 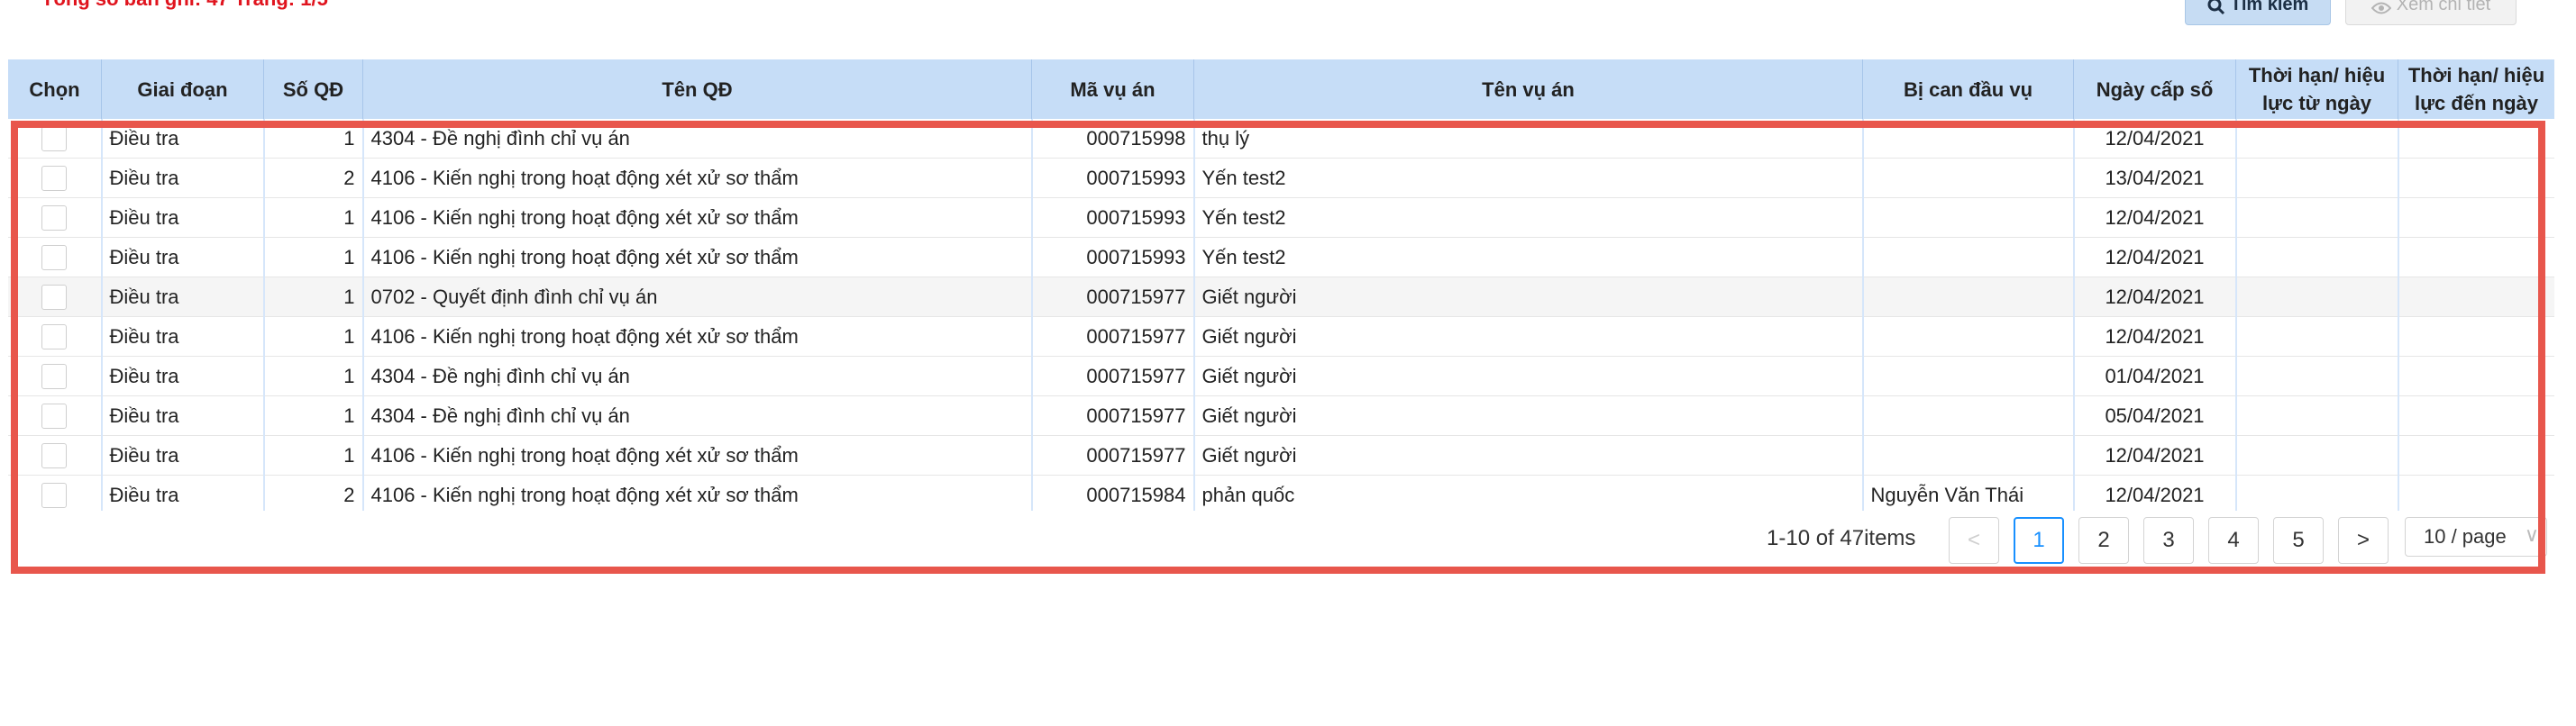 I want to click on chevron-down-icon: ∨, so click(x=2531, y=534).